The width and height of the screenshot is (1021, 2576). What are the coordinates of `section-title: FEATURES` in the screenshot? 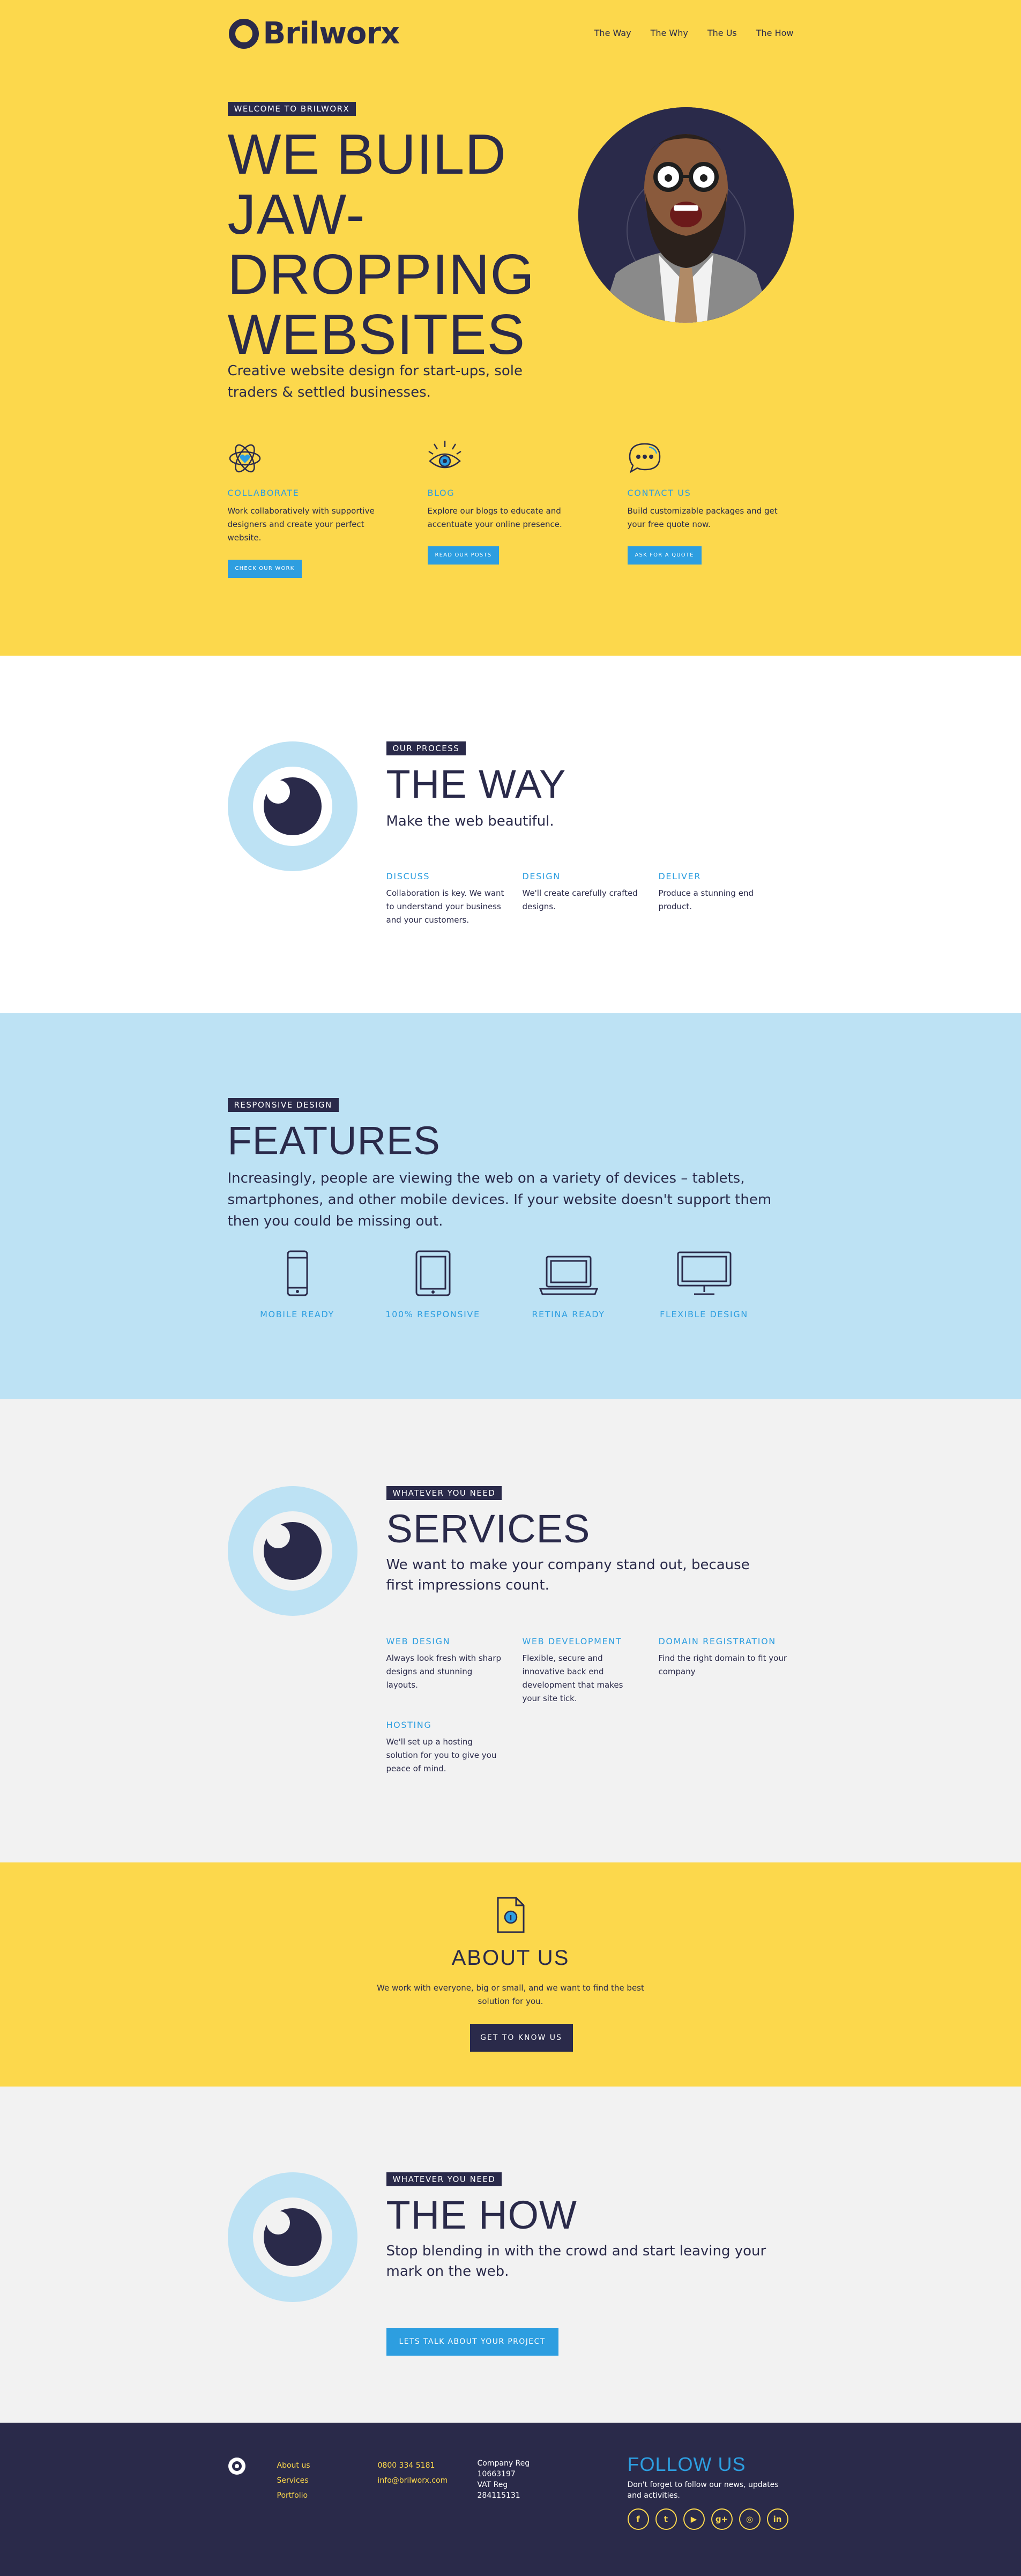 It's located at (334, 1141).